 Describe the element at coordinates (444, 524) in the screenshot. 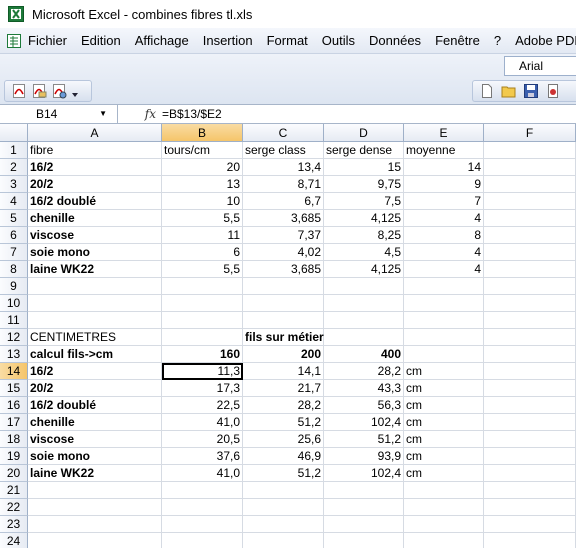

I see `cell-e23` at that location.